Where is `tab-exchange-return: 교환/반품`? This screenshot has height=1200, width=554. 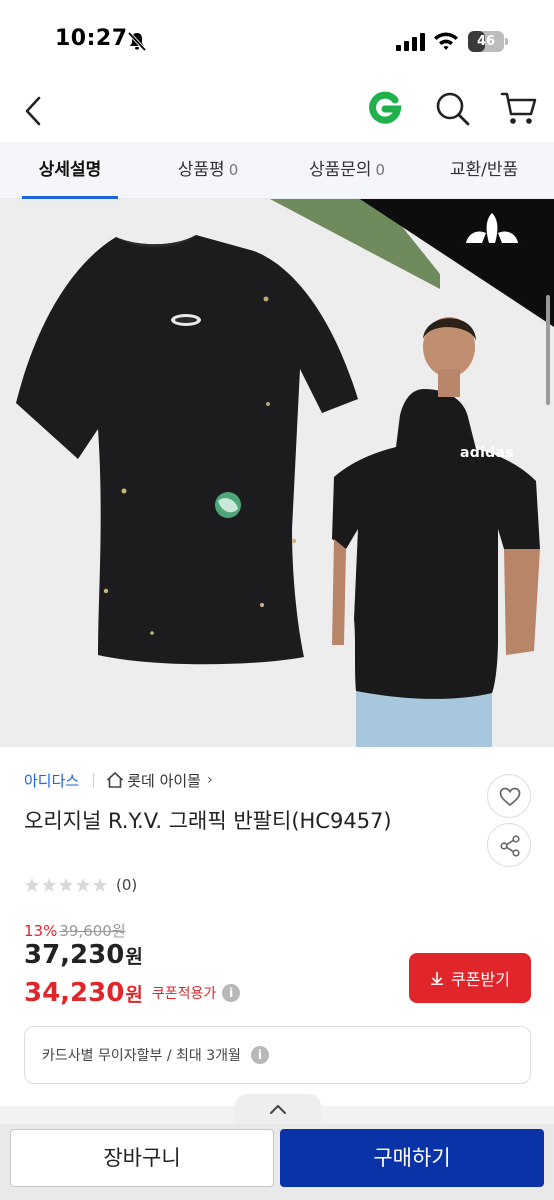
tab-exchange-return: 교환/반품 is located at coordinates (484, 170).